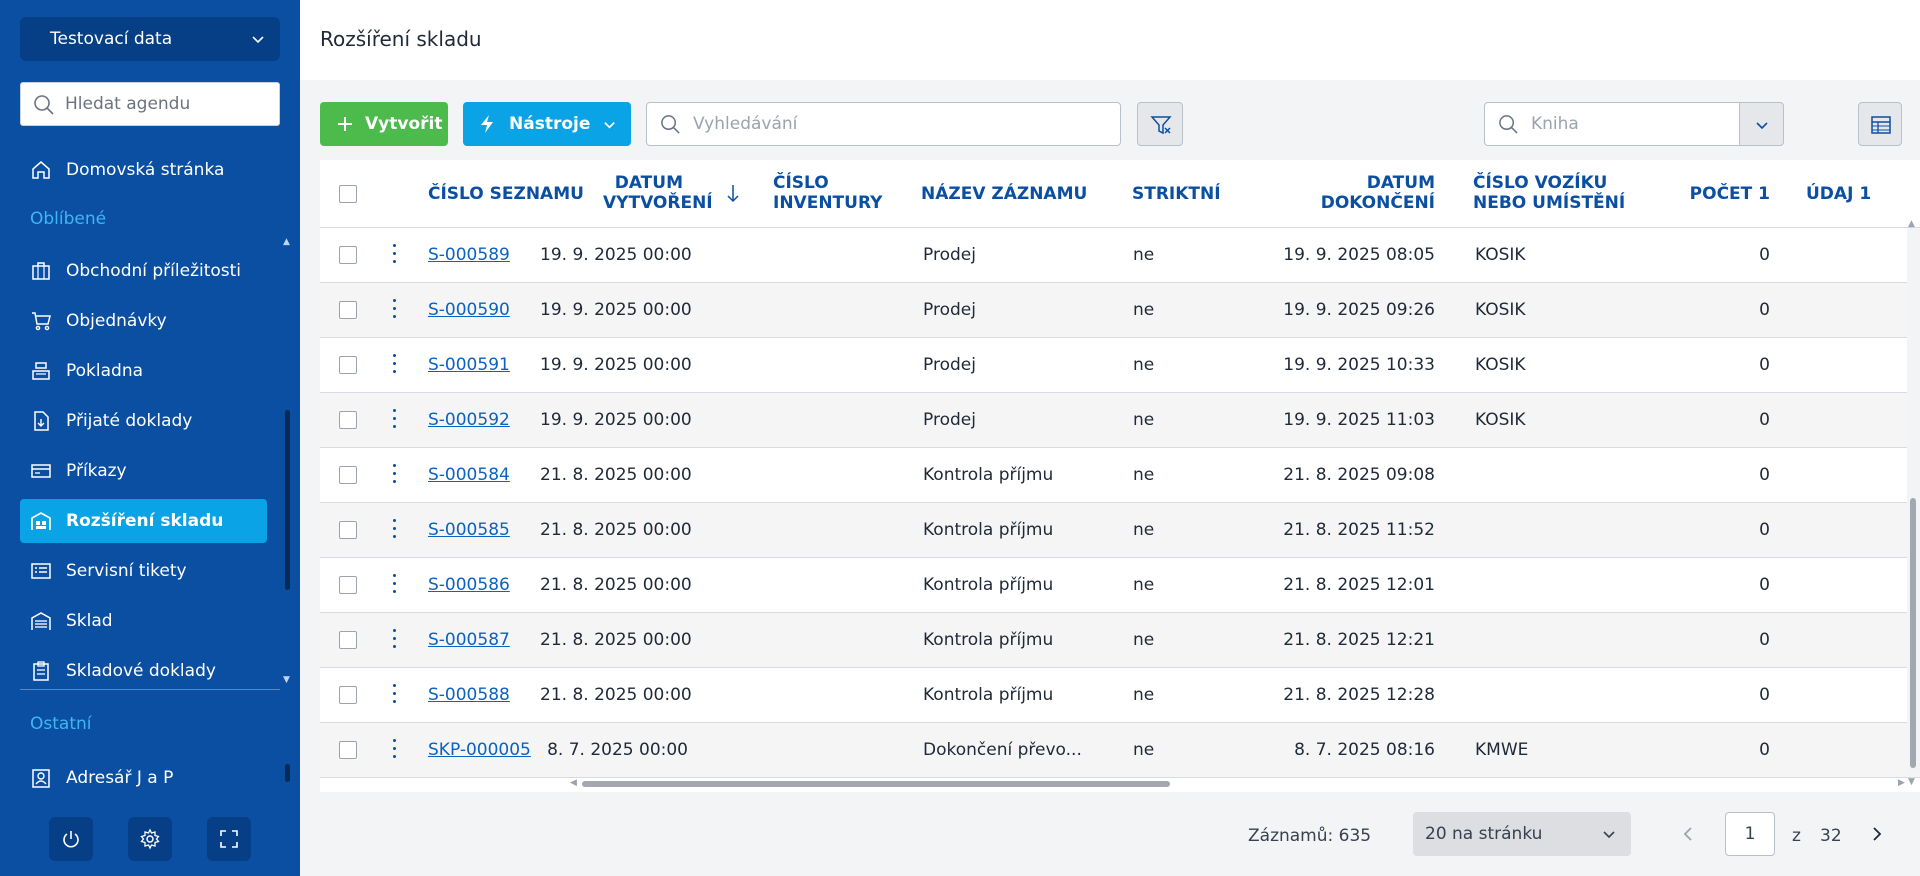 Image resolution: width=1920 pixels, height=876 pixels. I want to click on sidebar-item-rozsireni-skladu: Rozšíření skladu, so click(143, 521).